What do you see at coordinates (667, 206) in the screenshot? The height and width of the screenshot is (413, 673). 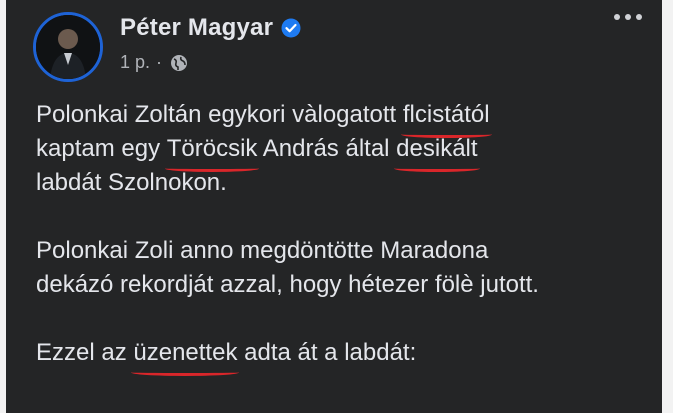 I see `screenshot-margin` at bounding box center [667, 206].